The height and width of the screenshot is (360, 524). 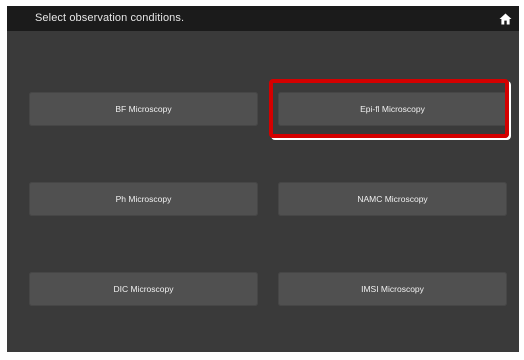 I want to click on page-title: Select observation conditions., so click(x=110, y=18).